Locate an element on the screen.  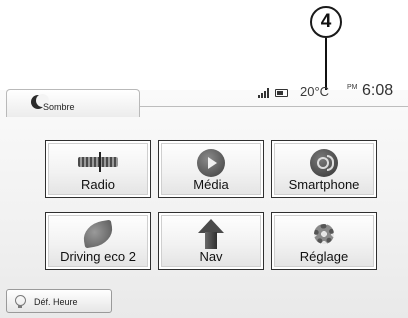
tile-label: Nav is located at coordinates (211, 256).